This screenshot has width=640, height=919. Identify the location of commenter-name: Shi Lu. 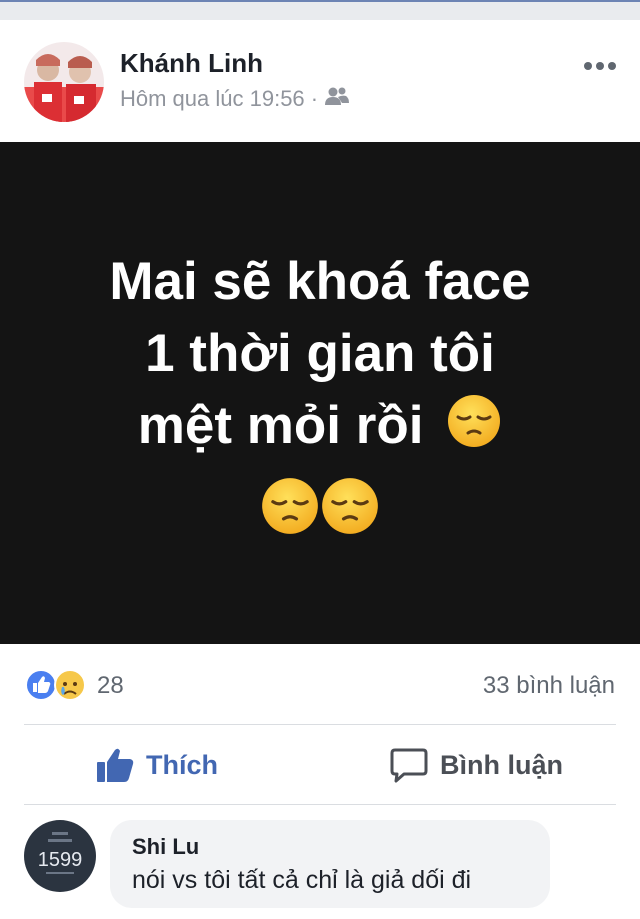
(165, 847).